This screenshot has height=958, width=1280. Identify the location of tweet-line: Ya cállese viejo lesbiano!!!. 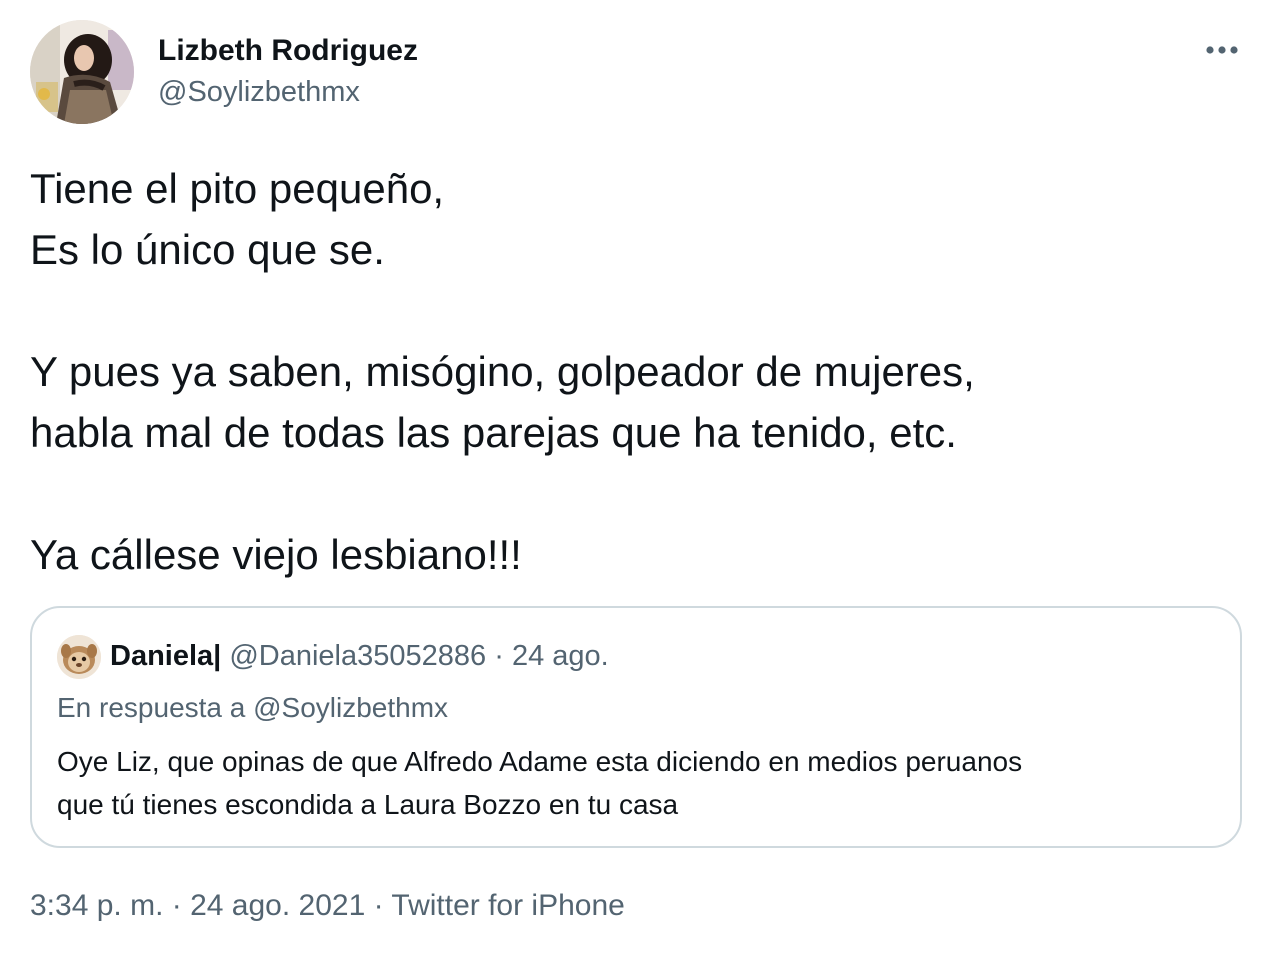
(276, 554).